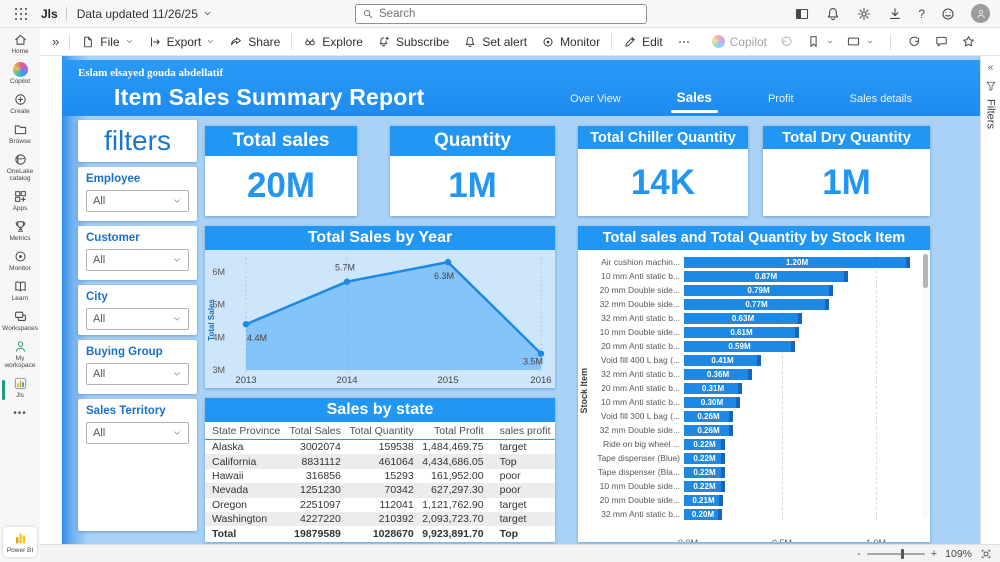 The image size is (1000, 562). I want to click on bar-20-mm-double-side: 0.21M, so click(703, 500).